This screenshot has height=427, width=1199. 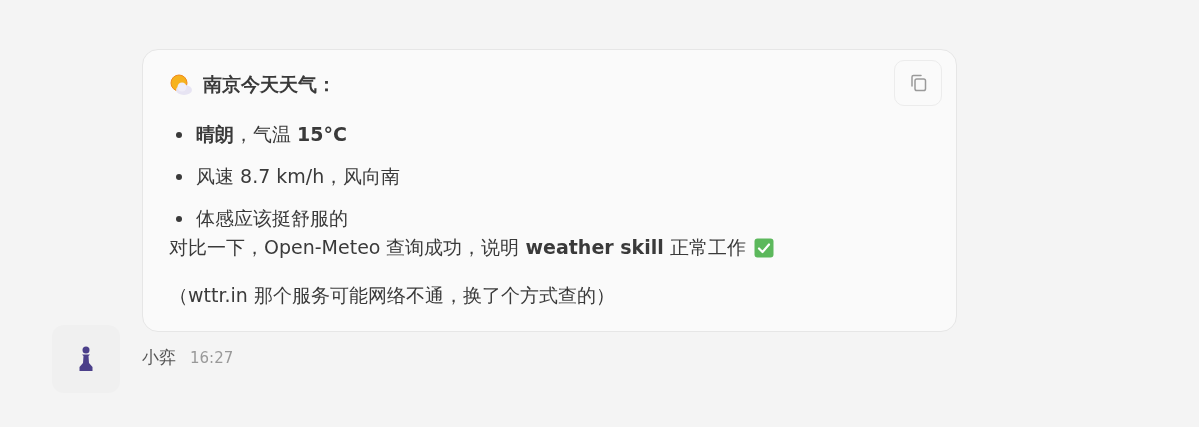 What do you see at coordinates (763, 248) in the screenshot?
I see `check-mark-icon` at bounding box center [763, 248].